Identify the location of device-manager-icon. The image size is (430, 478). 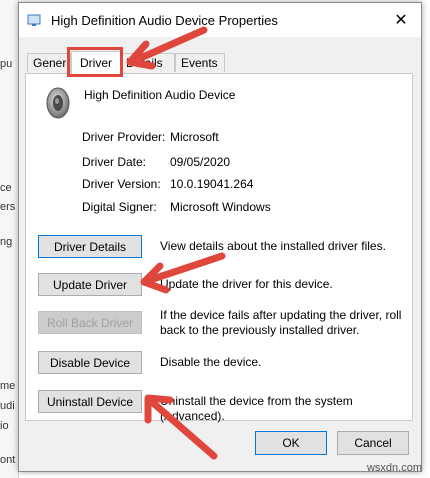
(34, 20).